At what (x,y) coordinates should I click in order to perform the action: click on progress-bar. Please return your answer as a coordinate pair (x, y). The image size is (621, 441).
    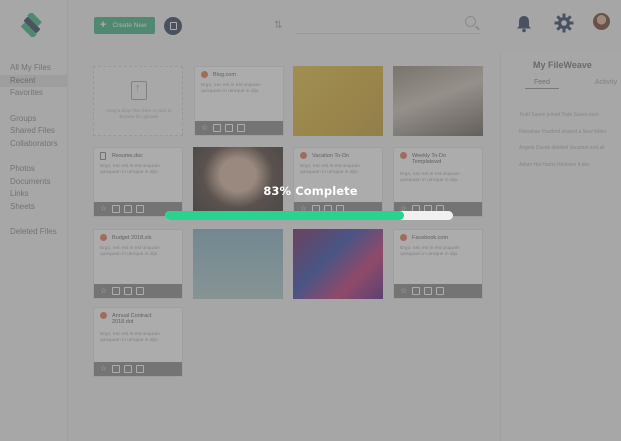
    Looking at the image, I should click on (309, 215).